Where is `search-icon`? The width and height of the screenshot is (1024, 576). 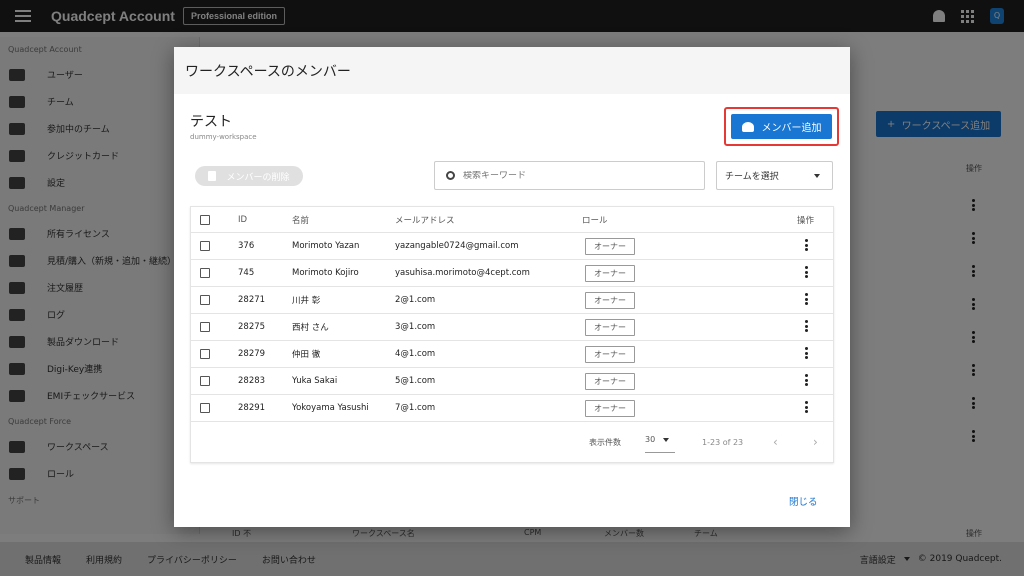 search-icon is located at coordinates (450, 175).